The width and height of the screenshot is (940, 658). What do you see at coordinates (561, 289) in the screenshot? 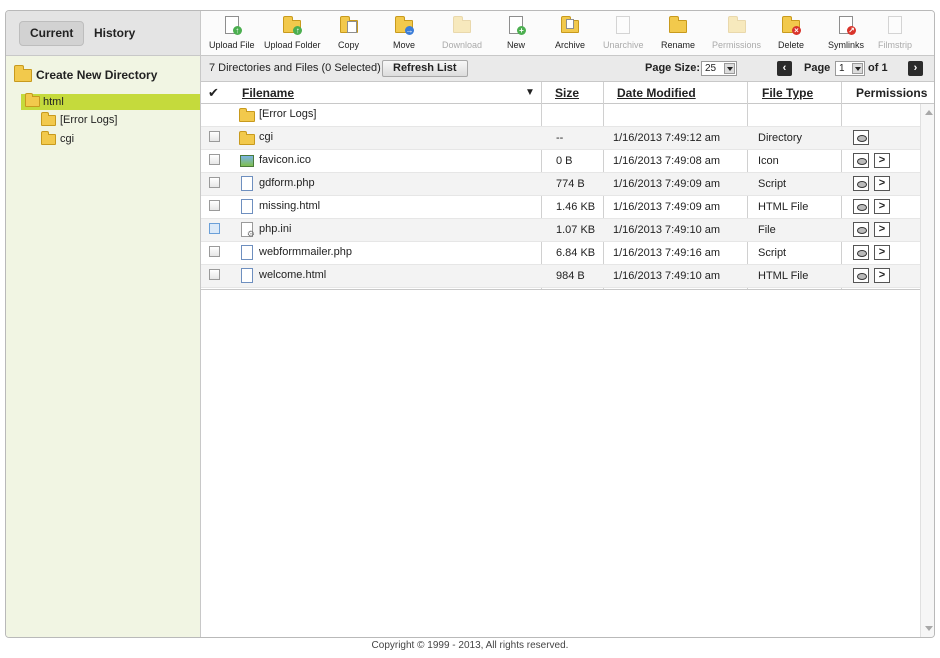
I see `table-bottom-border` at bounding box center [561, 289].